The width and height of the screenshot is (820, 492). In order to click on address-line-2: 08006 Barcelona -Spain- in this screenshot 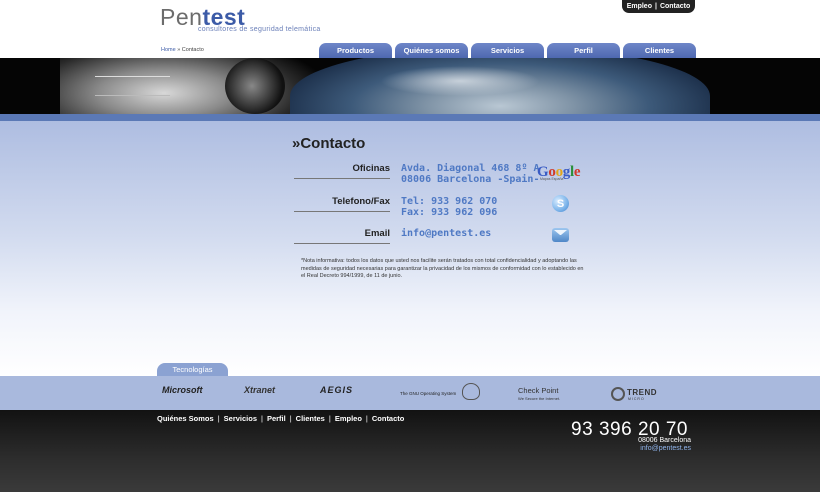, I will do `click(470, 179)`.